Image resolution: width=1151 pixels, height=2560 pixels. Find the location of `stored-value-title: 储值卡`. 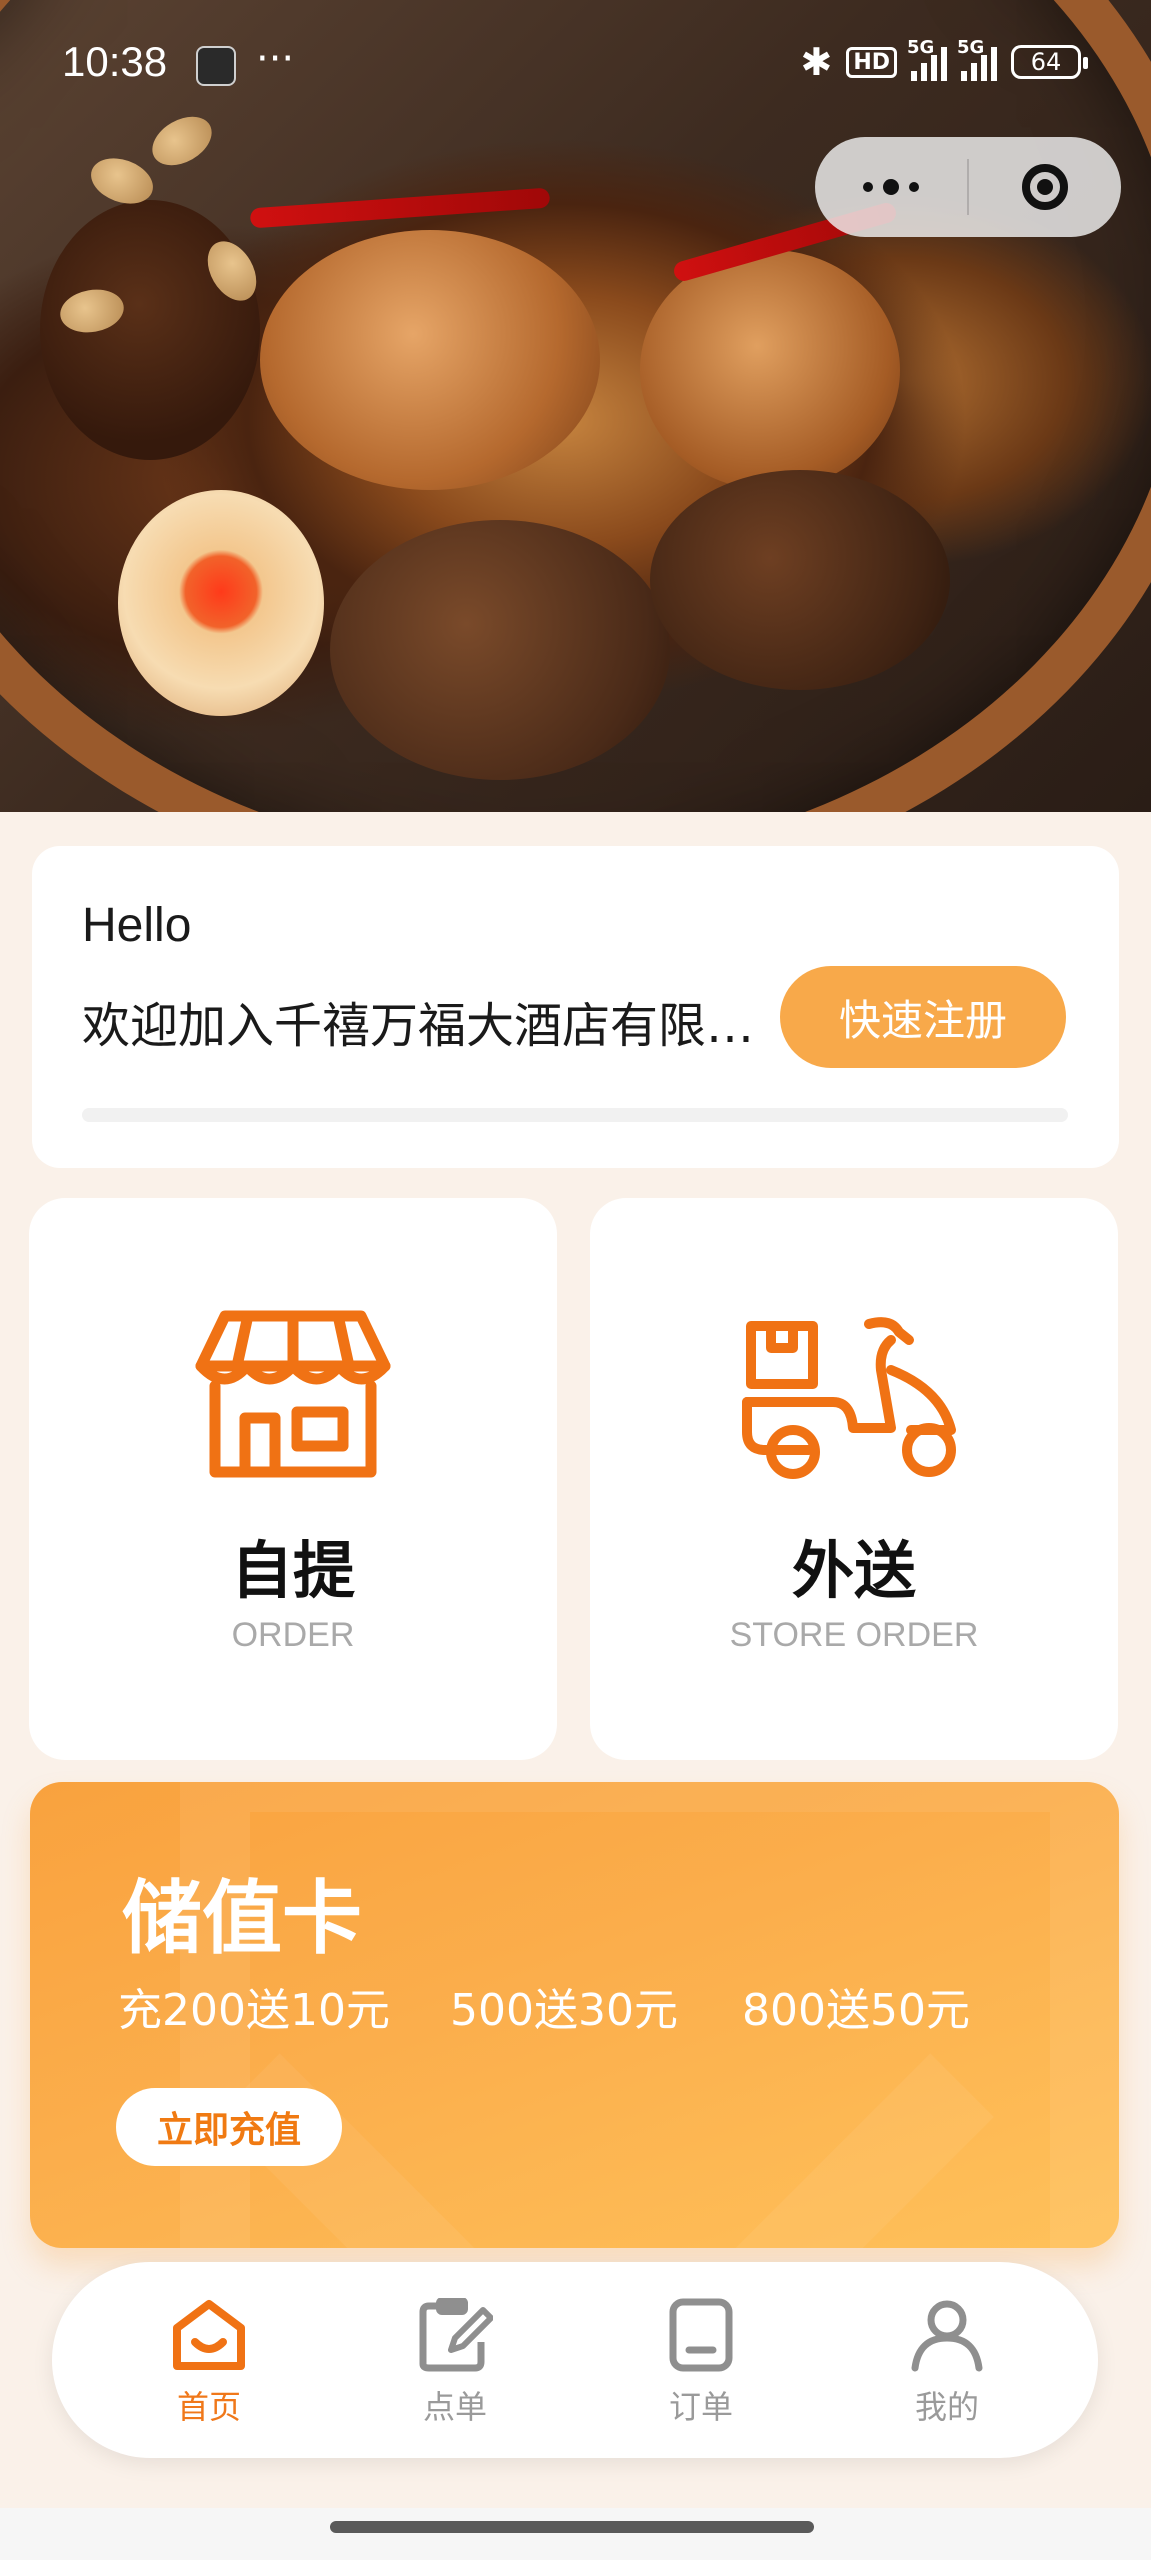

stored-value-title: 储值卡 is located at coordinates (242, 1918).